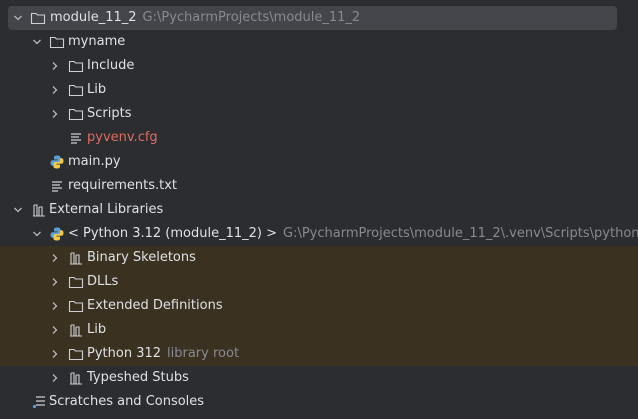  Describe the element at coordinates (319, 378) in the screenshot. I see `tree-node-typeshed-stubs: Typeshed Stubs` at that location.